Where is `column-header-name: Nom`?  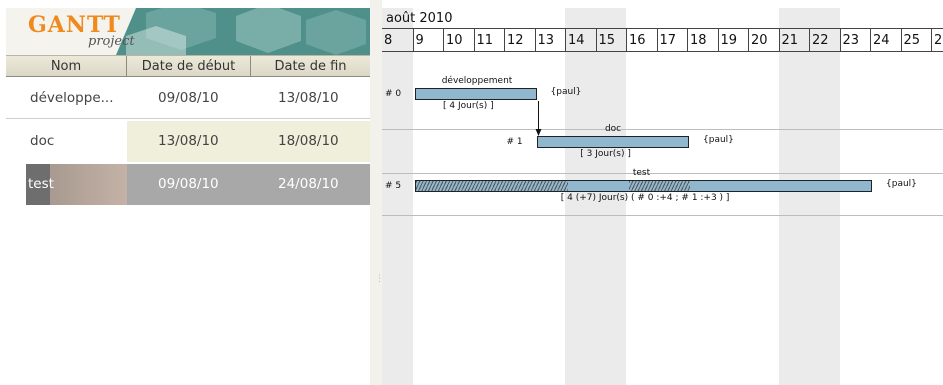 column-header-name: Nom is located at coordinates (66, 66).